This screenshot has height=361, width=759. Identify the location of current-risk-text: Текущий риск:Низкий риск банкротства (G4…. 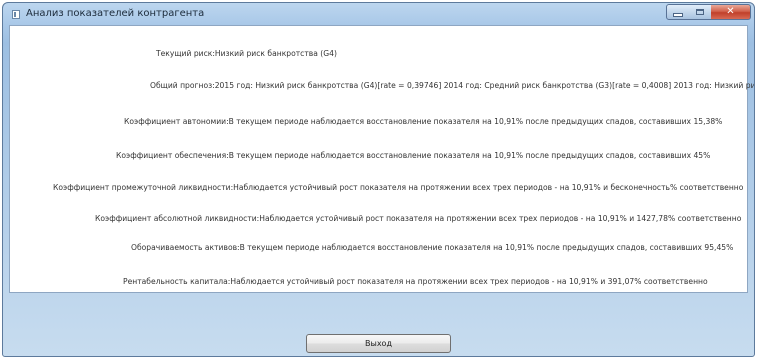
(246, 53).